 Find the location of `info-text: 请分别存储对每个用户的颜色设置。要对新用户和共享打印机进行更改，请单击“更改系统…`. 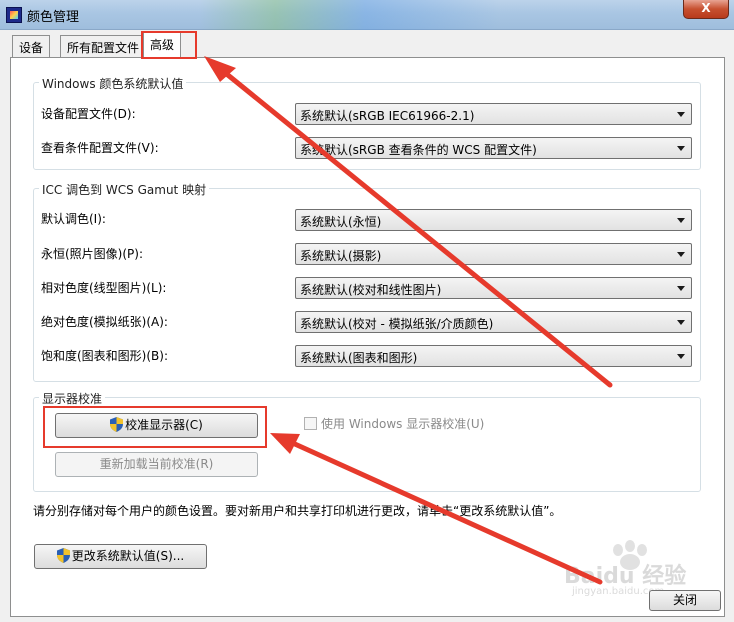

info-text: 请分别存储对每个用户的颜色设置。要对新用户和共享打印机进行更改，请单击“更改系统… is located at coordinates (297, 511).